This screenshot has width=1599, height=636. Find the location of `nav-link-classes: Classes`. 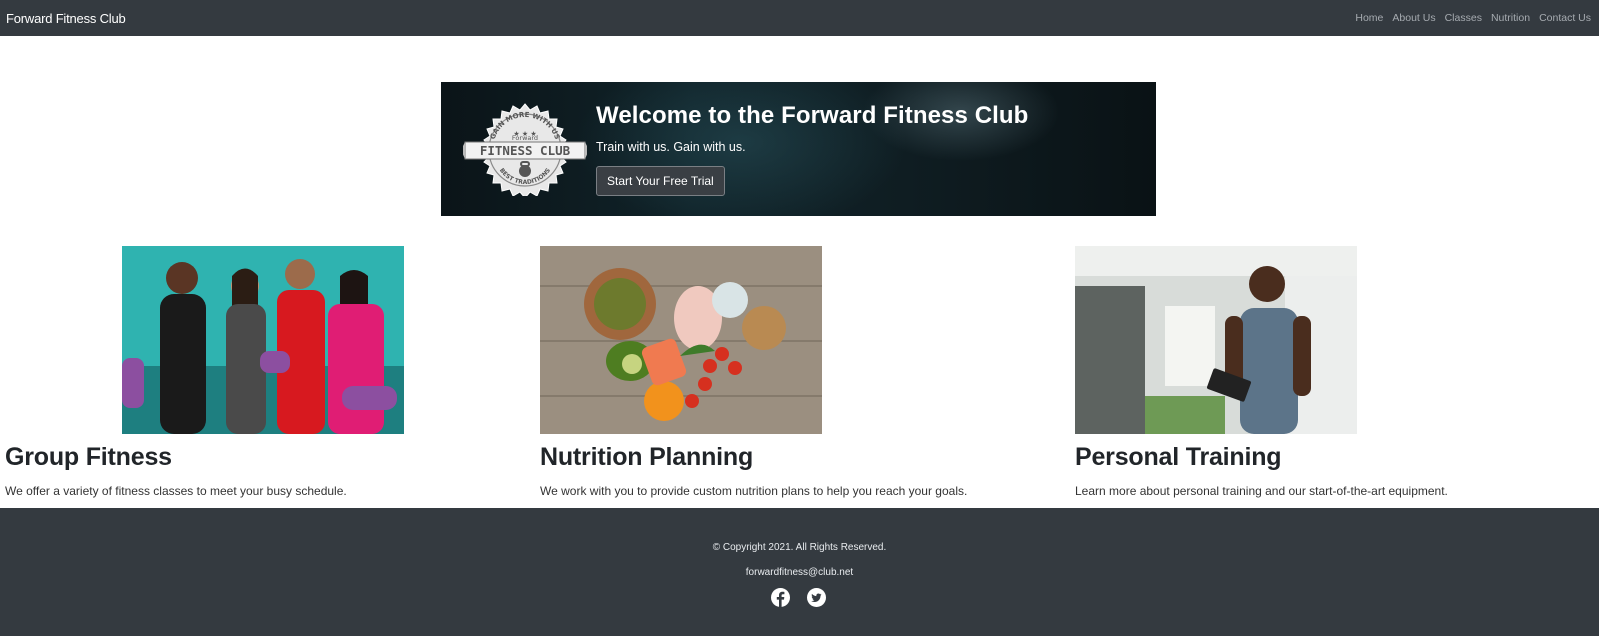

nav-link-classes: Classes is located at coordinates (1463, 18).